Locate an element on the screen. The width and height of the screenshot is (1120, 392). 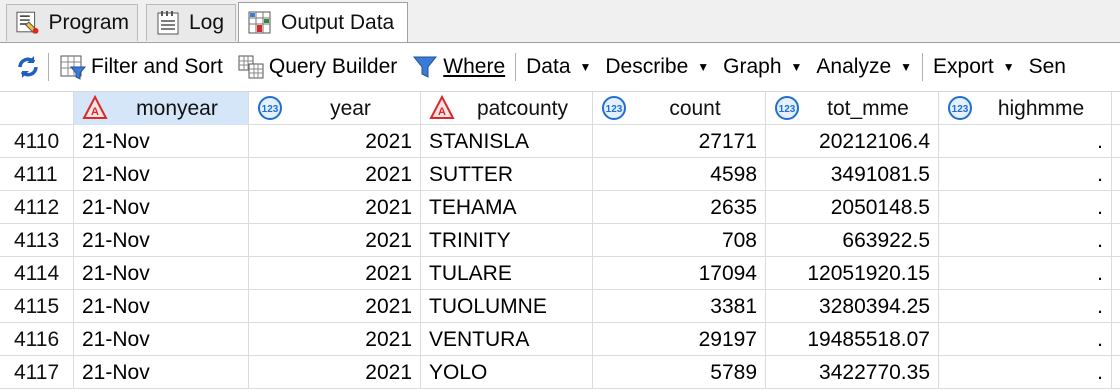
query-builder-icon is located at coordinates (251, 67).